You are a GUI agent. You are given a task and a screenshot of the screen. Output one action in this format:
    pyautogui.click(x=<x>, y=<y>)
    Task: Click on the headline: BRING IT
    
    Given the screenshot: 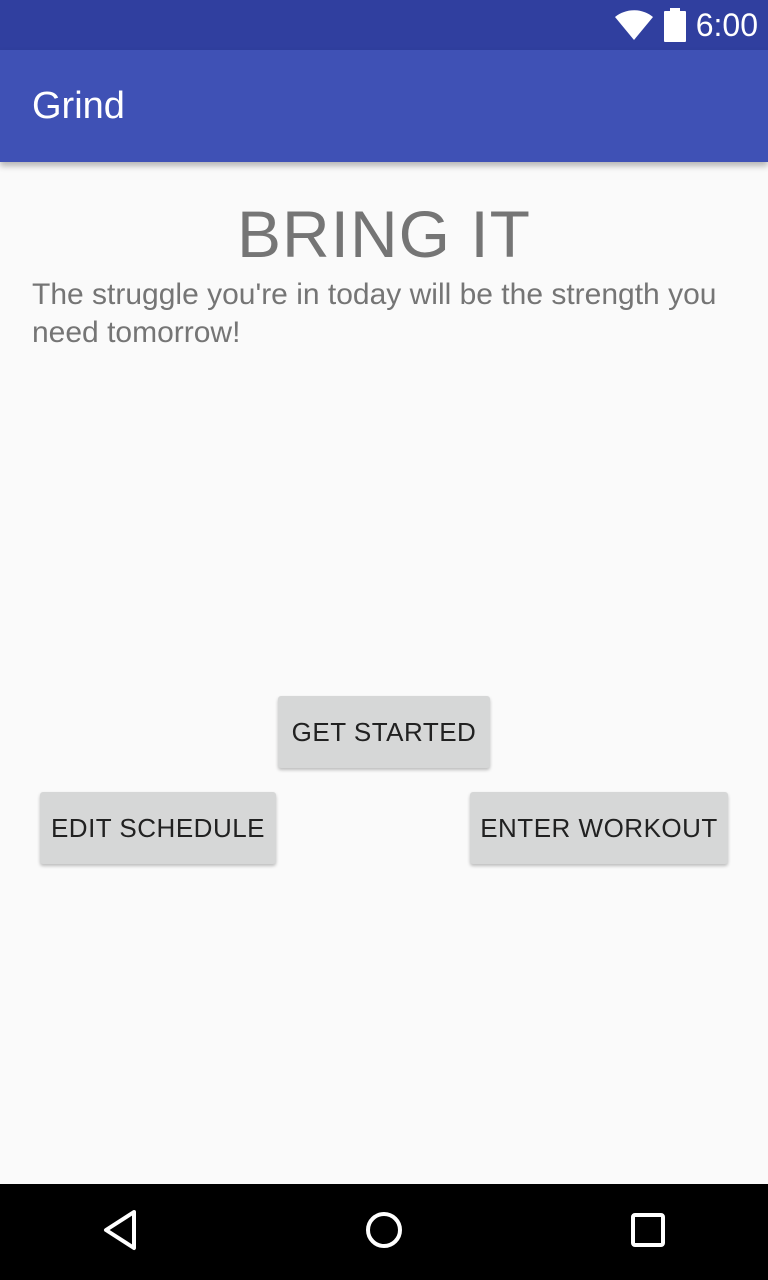 What is the action you would take?
    pyautogui.click(x=383, y=234)
    